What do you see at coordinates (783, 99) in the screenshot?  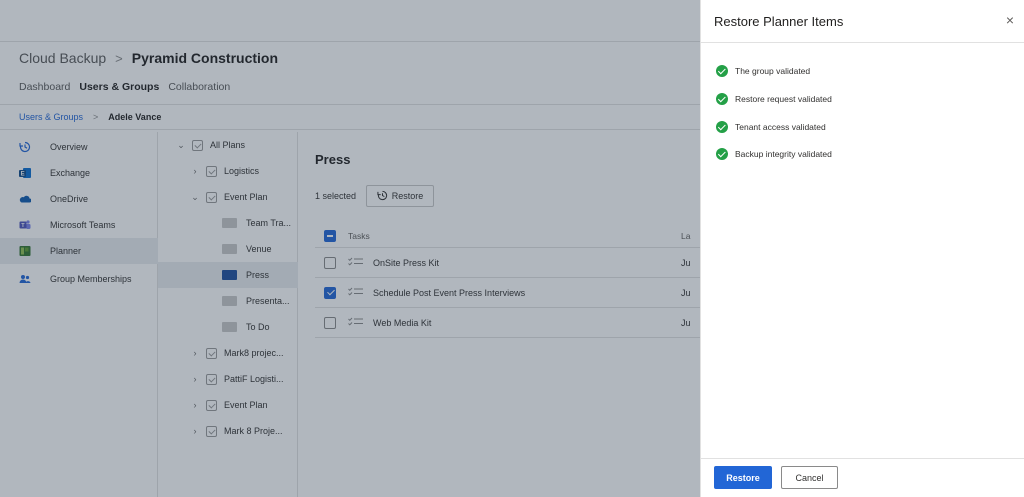 I see `validation-text: Restore request validated` at bounding box center [783, 99].